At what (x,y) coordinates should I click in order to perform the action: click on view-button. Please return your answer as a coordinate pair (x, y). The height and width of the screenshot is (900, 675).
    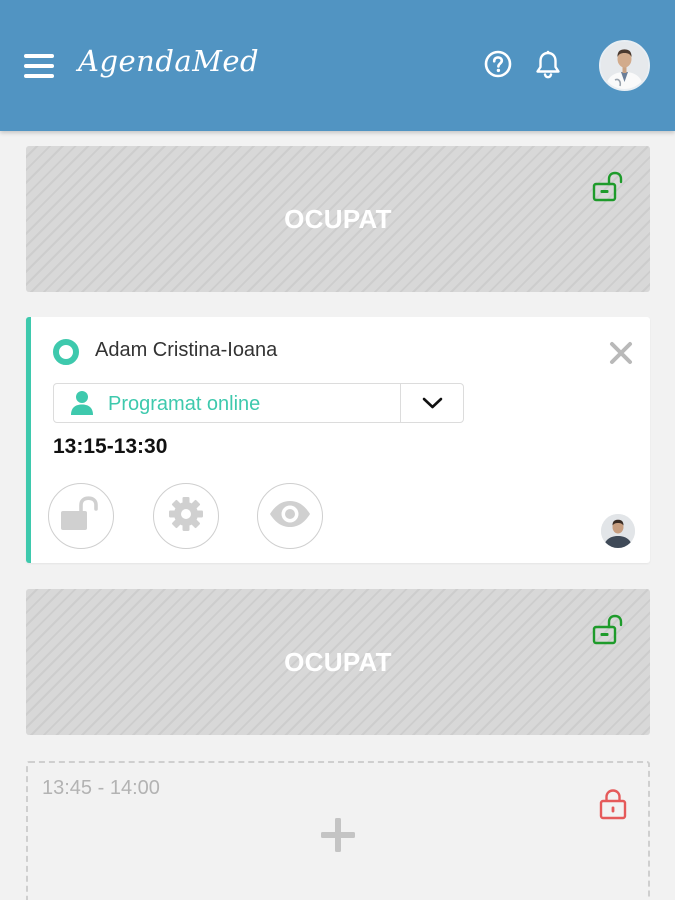
    Looking at the image, I should click on (290, 516).